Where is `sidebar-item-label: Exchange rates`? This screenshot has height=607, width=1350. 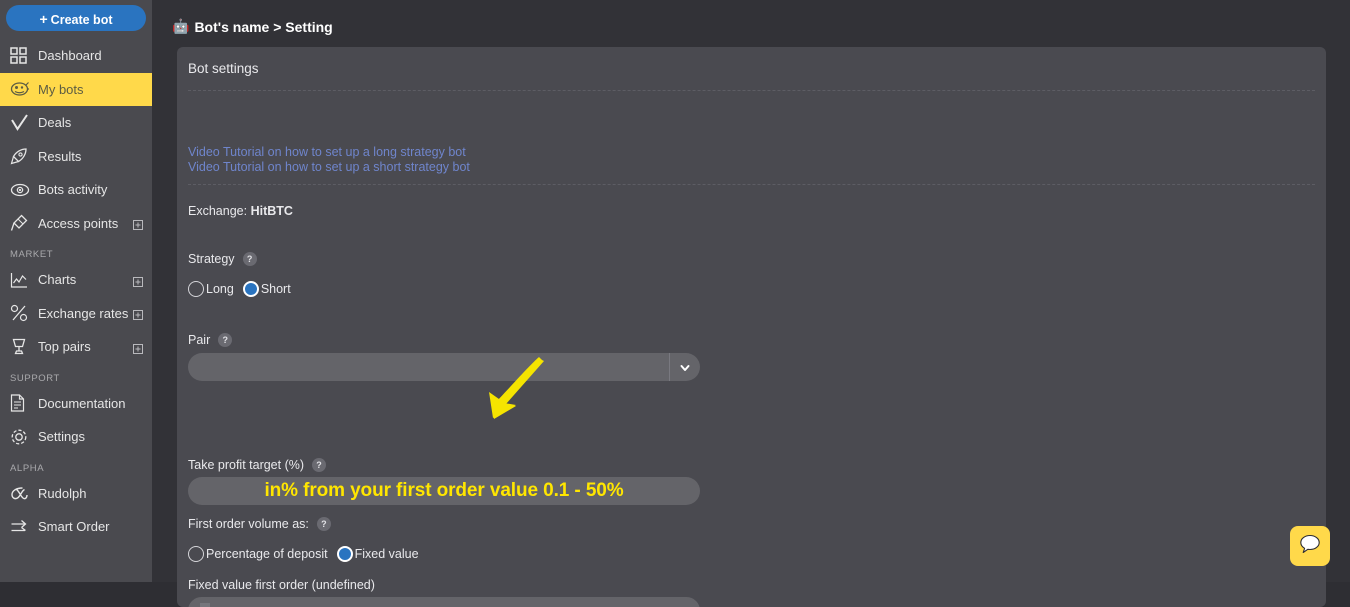
sidebar-item-label: Exchange rates is located at coordinates (83, 313).